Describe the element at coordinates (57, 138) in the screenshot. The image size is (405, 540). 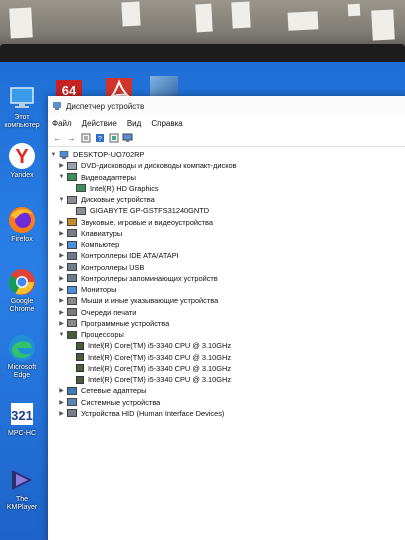
I see `back-icon: ←` at that location.